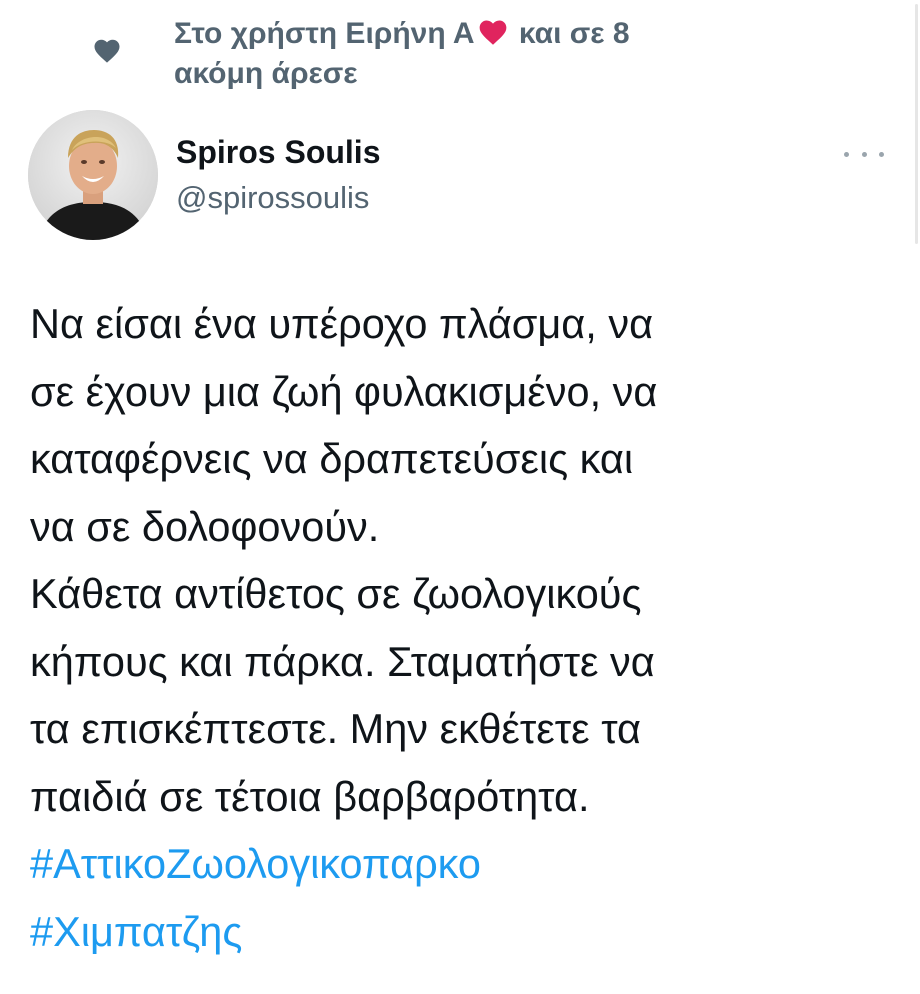 The width and height of the screenshot is (920, 994). I want to click on author-handle: @spirossoulis, so click(272, 198).